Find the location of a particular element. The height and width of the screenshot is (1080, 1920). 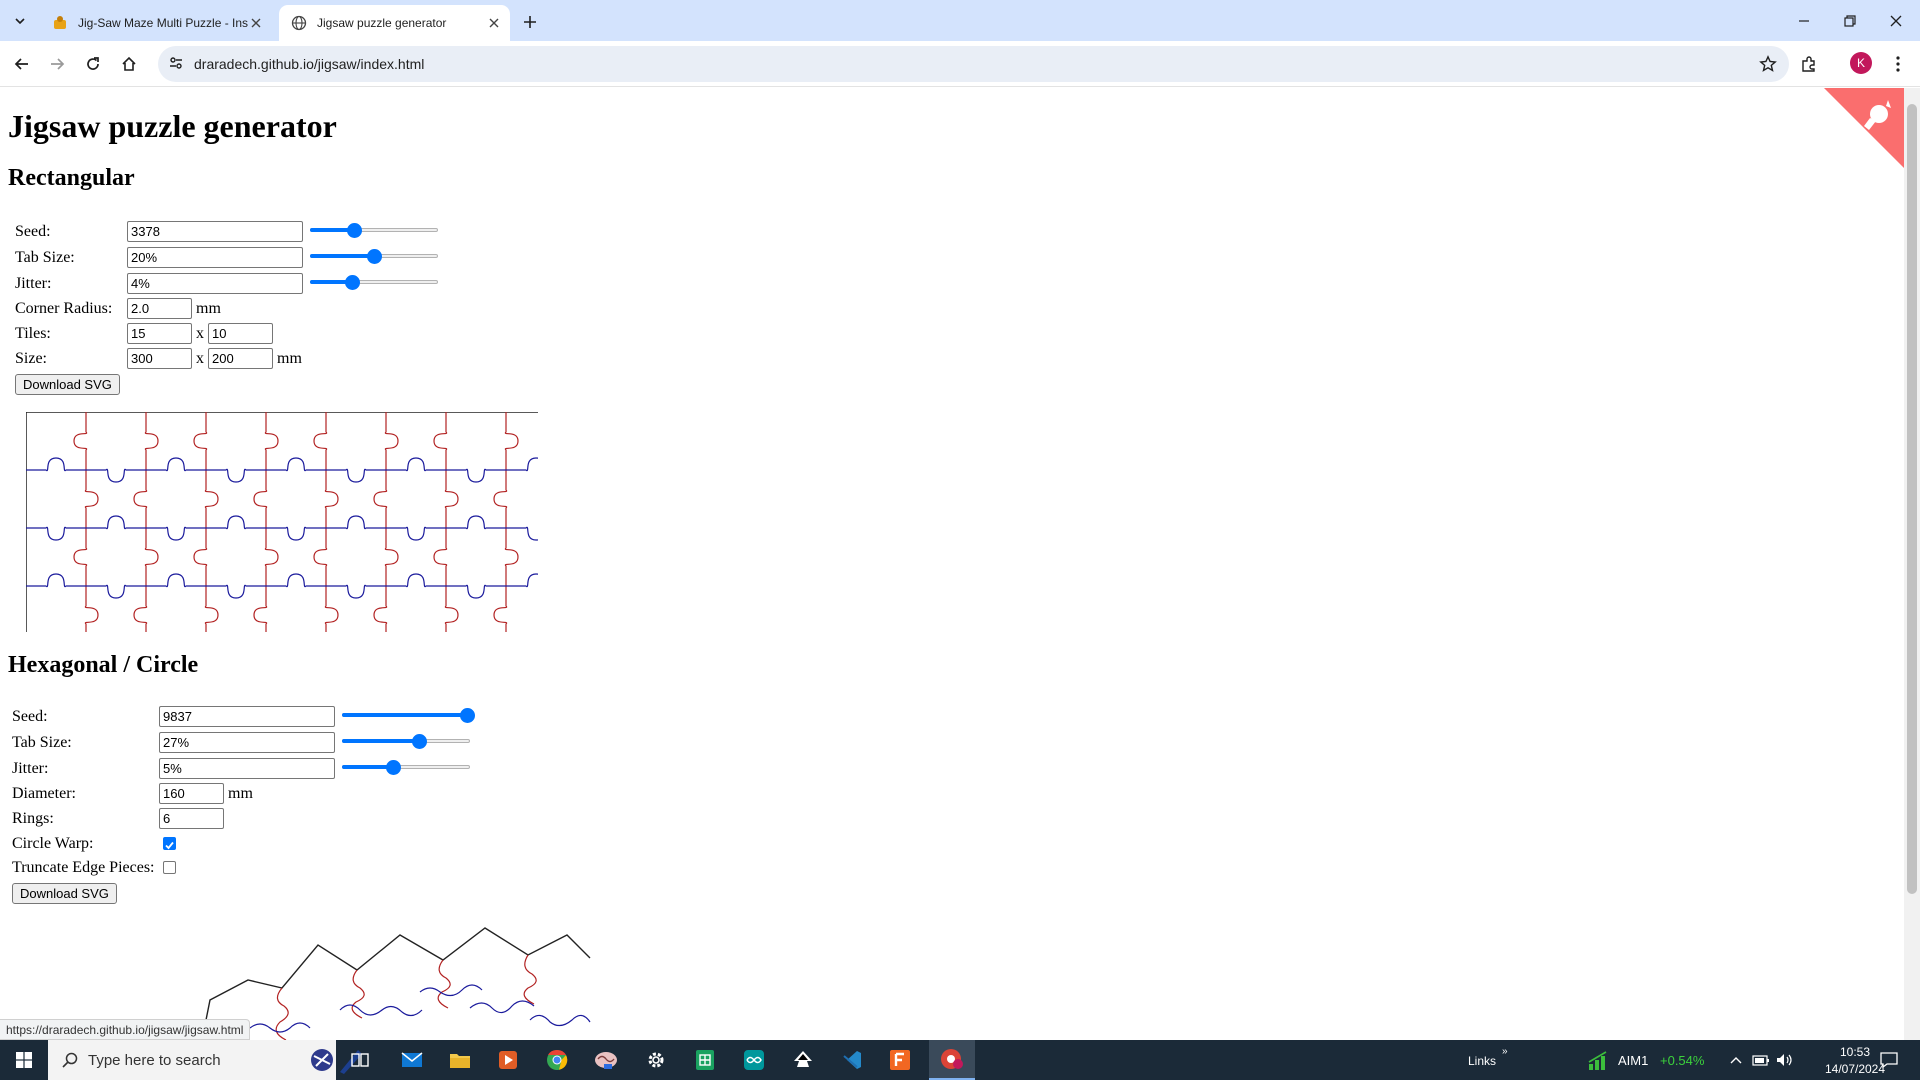

page-title: Jigsaw puzzle generator is located at coordinates (172, 126).